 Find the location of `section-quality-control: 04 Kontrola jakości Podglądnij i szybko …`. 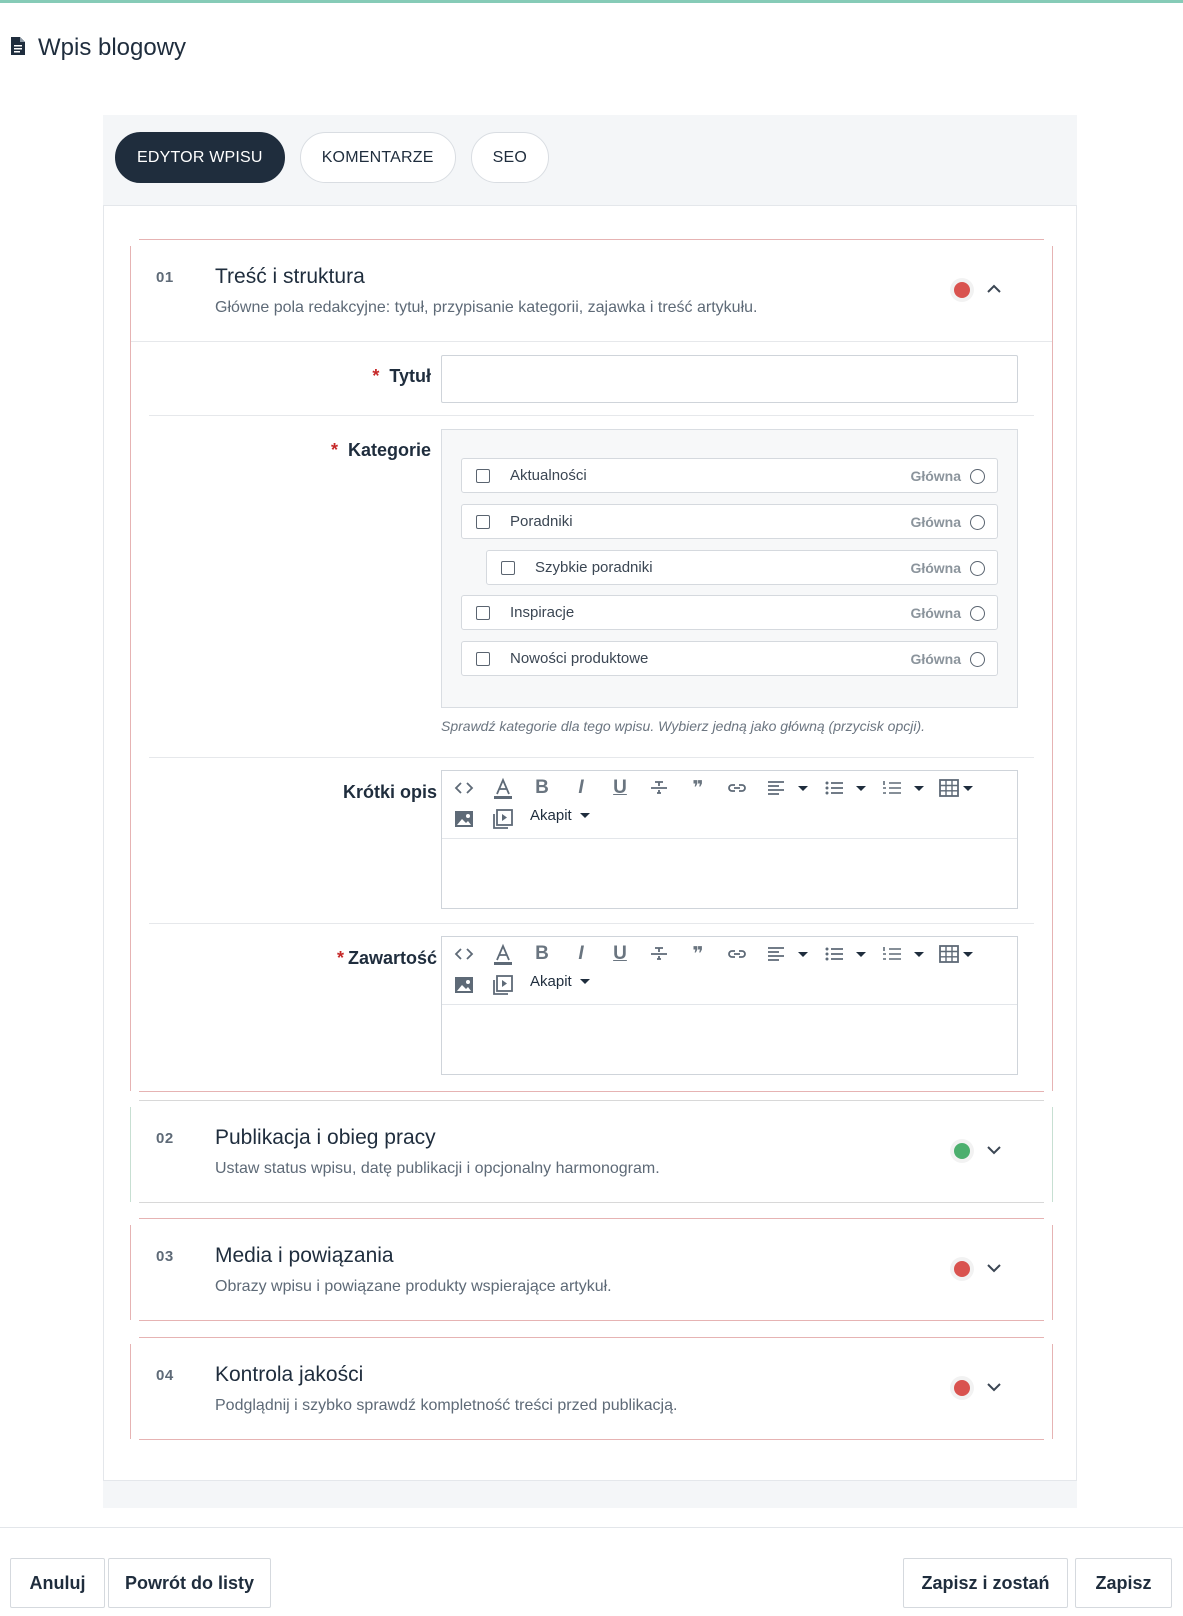

section-quality-control: 04 Kontrola jakości Podglądnij i szybko … is located at coordinates (591, 1388).